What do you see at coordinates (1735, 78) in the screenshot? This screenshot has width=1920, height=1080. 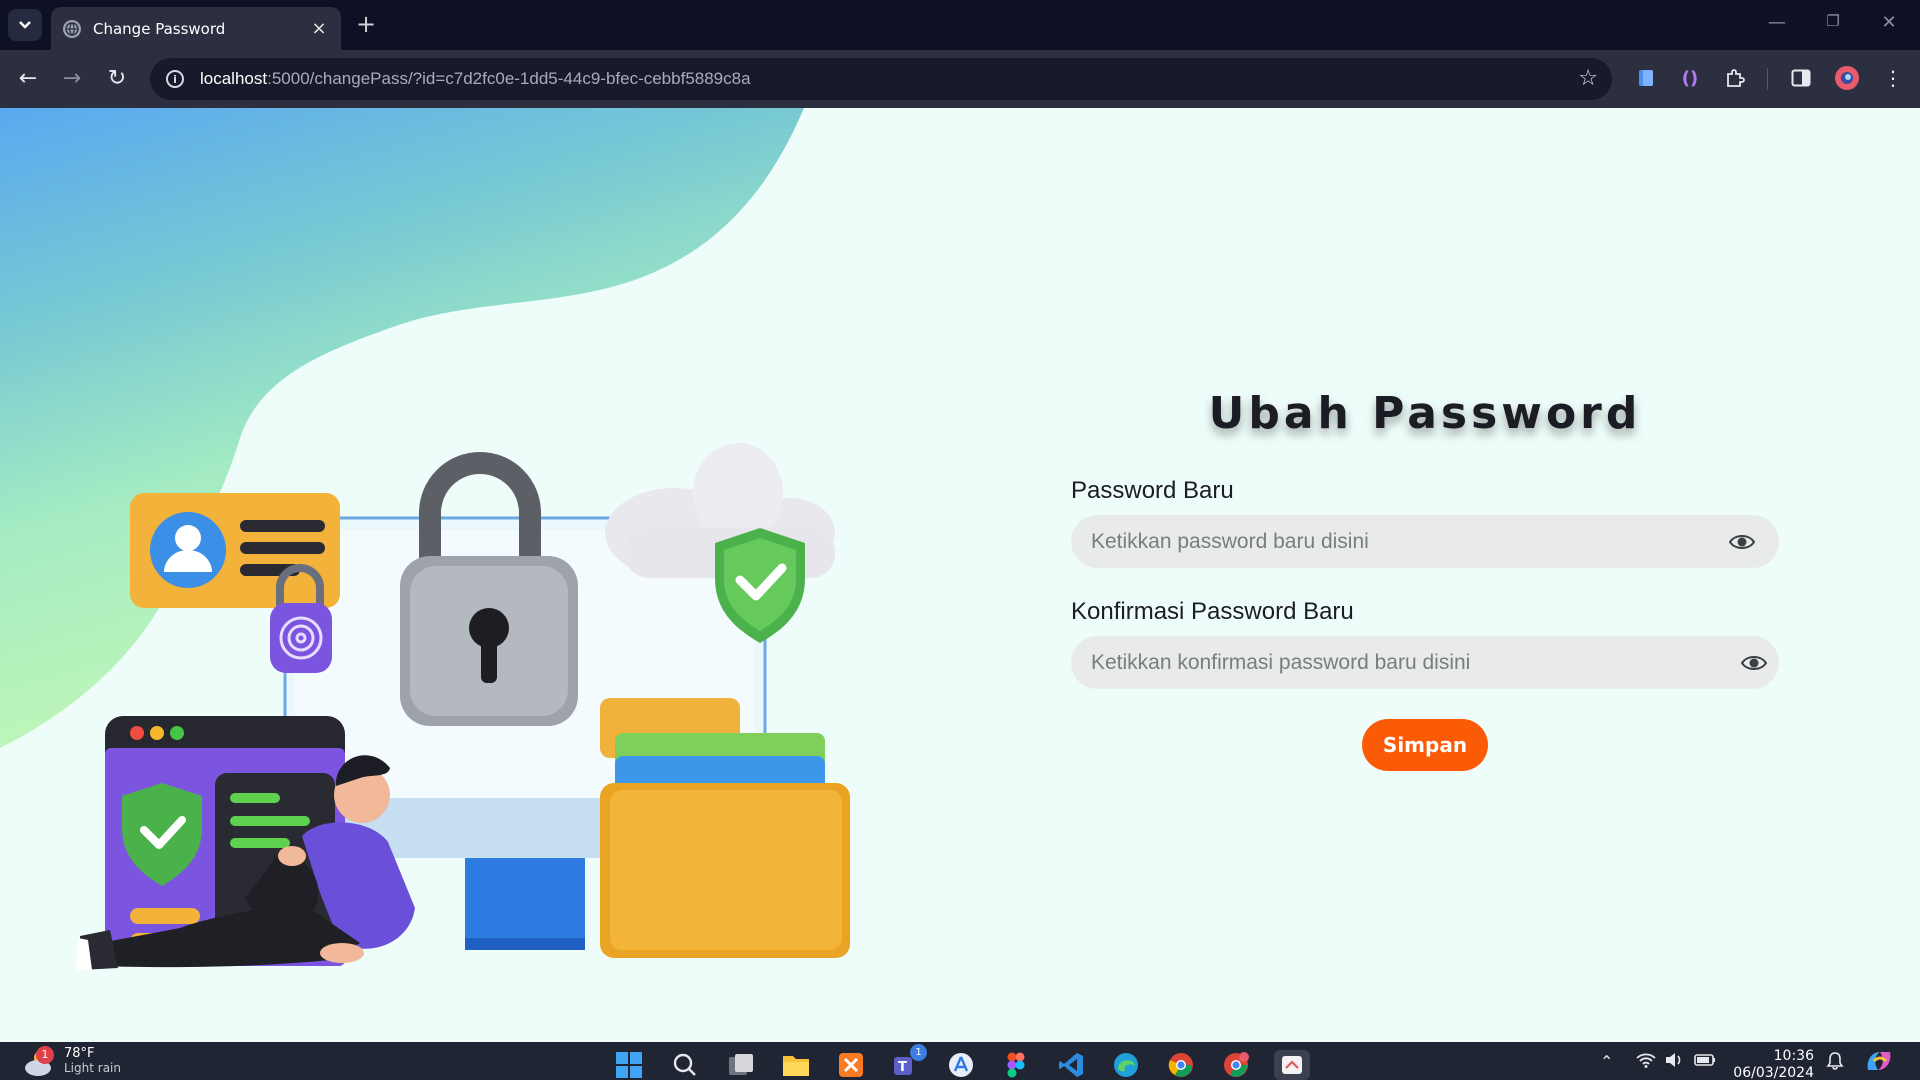 I see `puzzle-extensions-icon` at bounding box center [1735, 78].